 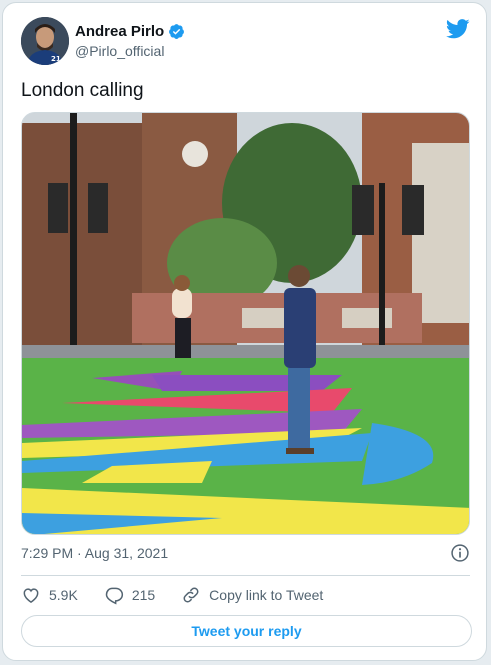 What do you see at coordinates (63, 595) in the screenshot?
I see `like-count: 5.9K` at bounding box center [63, 595].